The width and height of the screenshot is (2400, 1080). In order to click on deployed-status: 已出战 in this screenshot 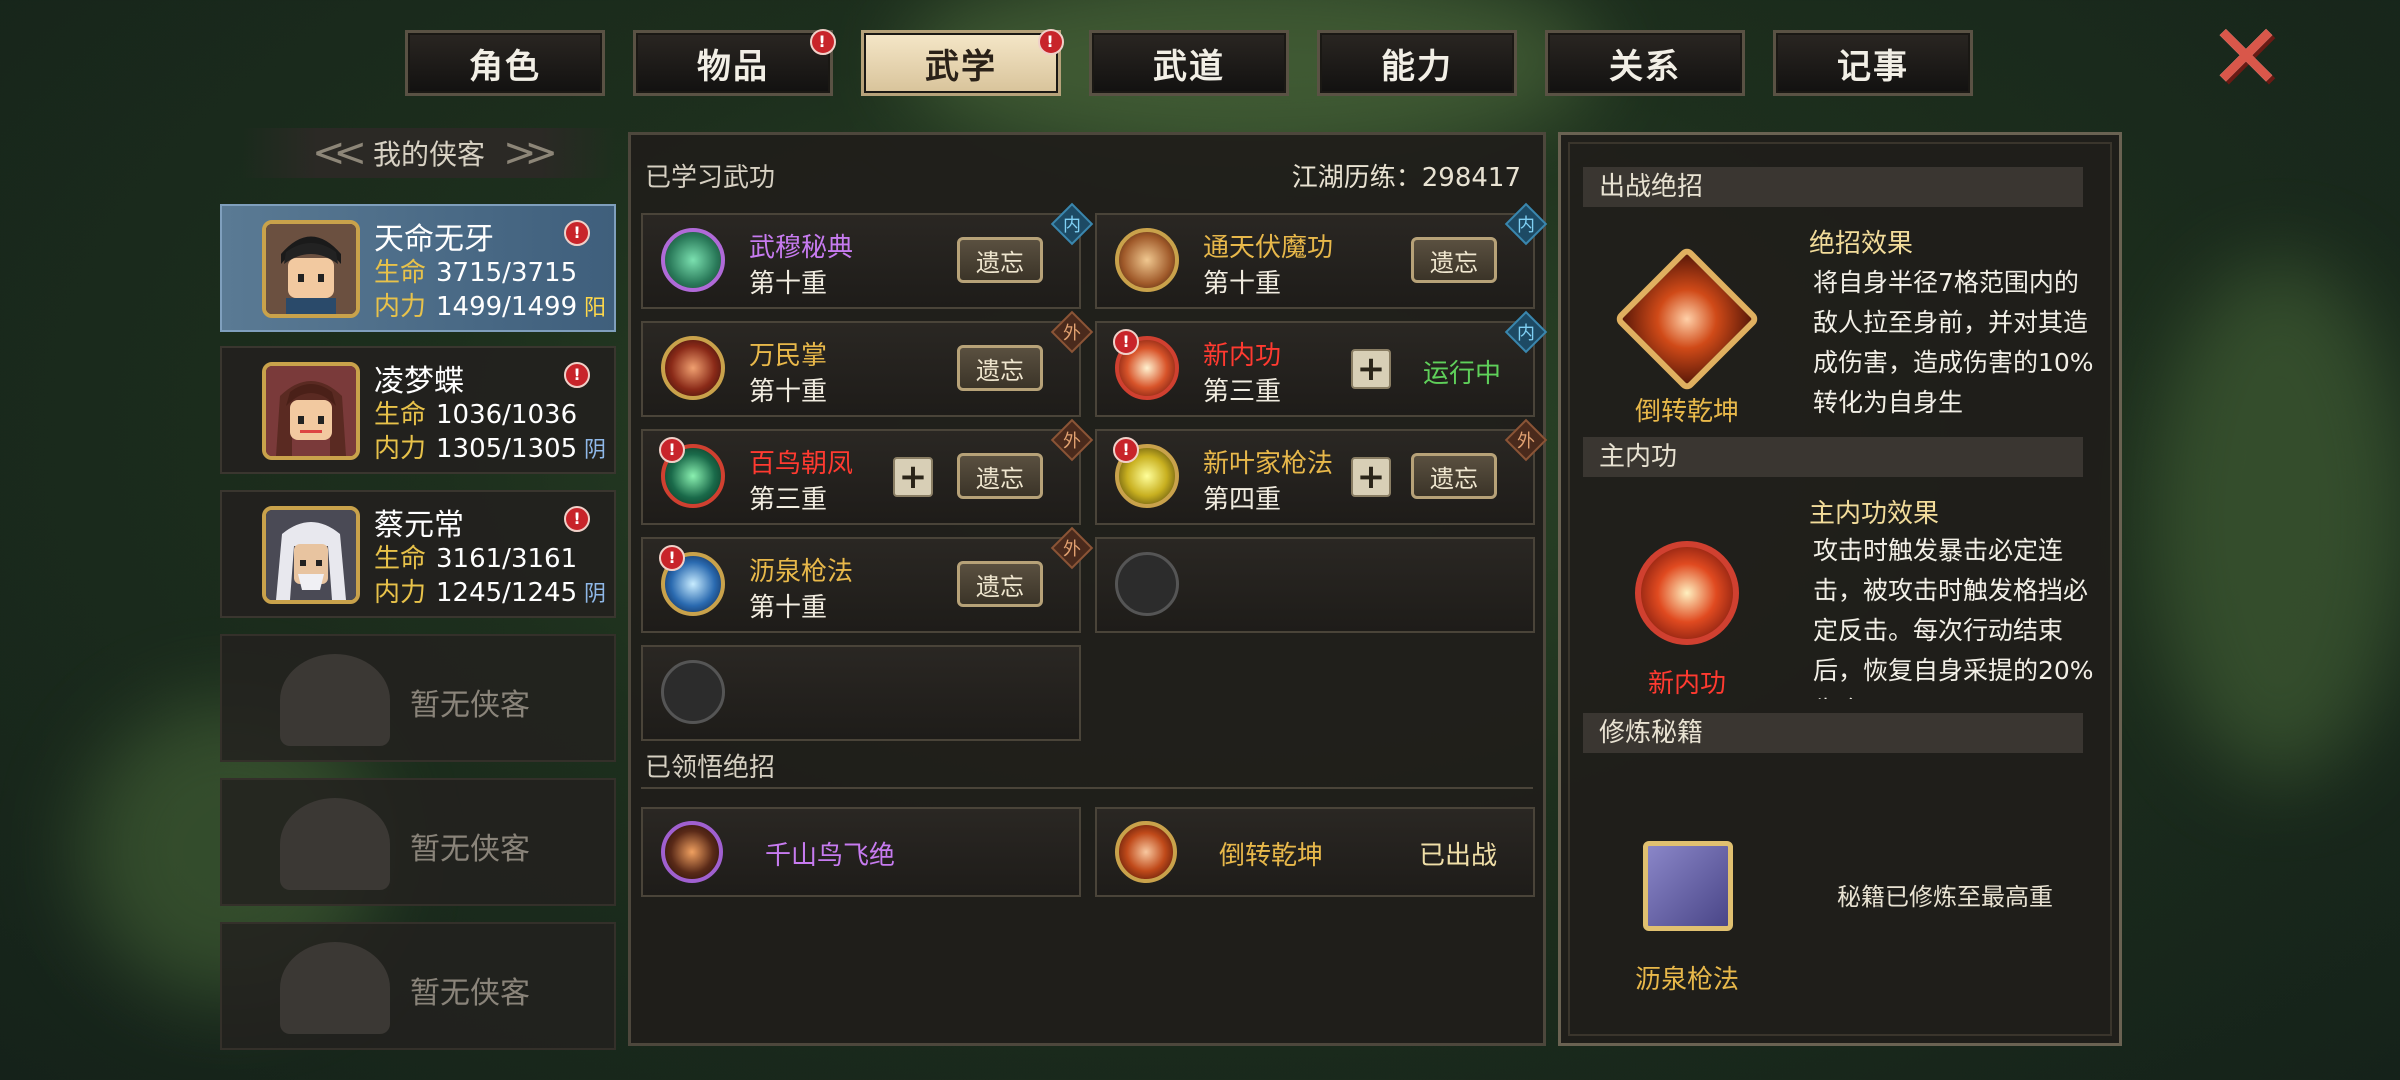, I will do `click(1457, 856)`.